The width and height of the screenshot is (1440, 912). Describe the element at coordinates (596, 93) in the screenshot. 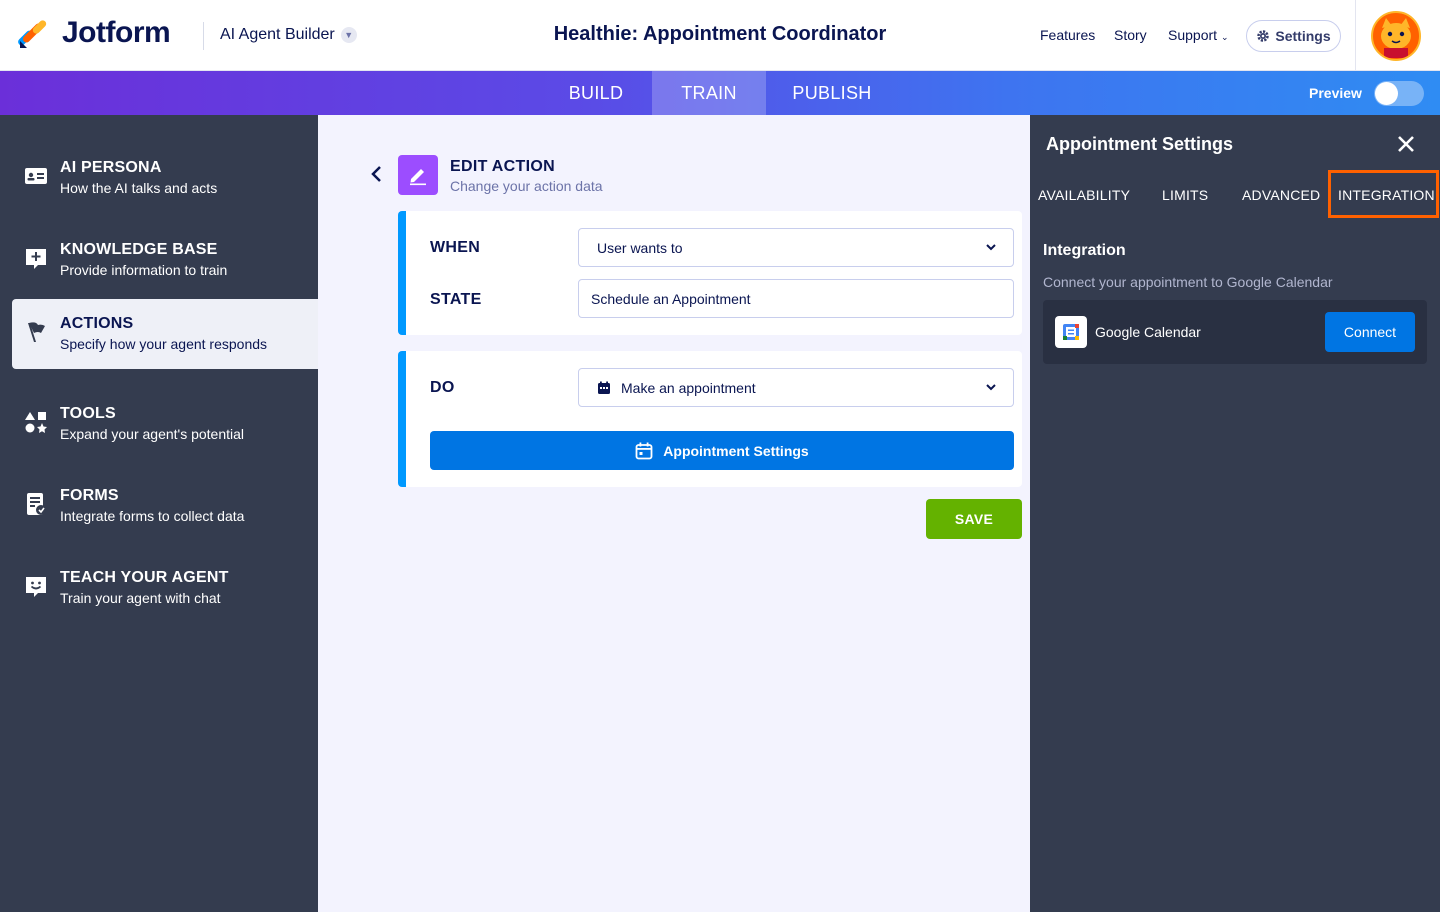

I see `tab-build: BUILD` at that location.